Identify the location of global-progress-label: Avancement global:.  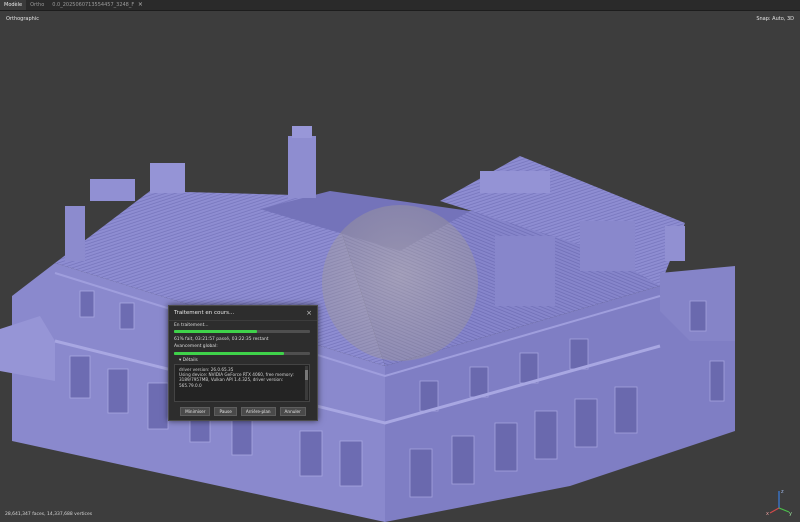
(196, 346).